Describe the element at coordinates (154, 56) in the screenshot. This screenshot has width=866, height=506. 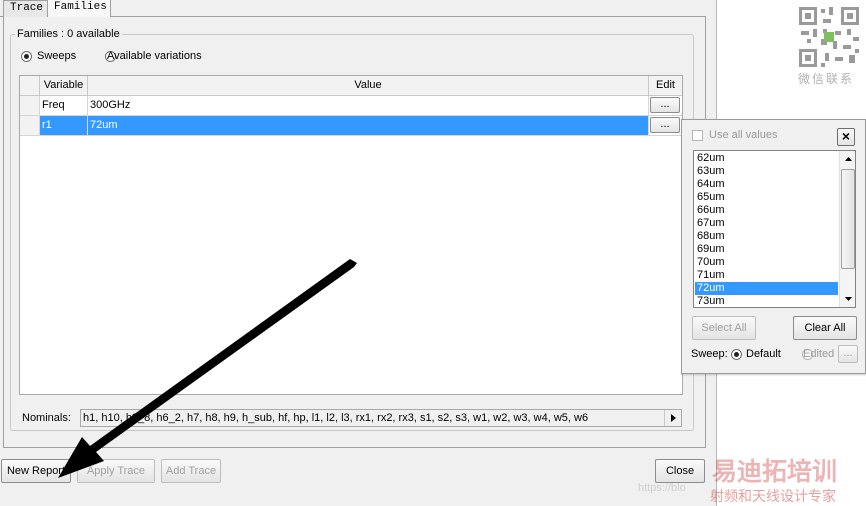
I see `available-variations-label: Available variations` at that location.